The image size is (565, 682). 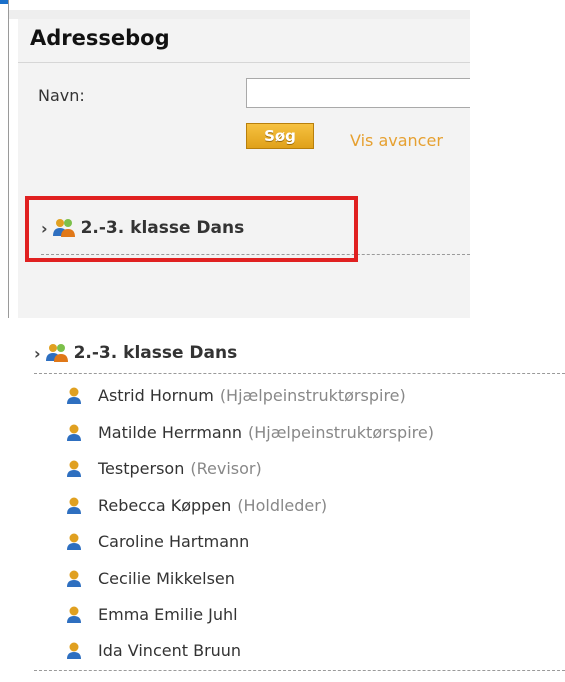 I want to click on member-row: Matilde Herrmann (Hjælpeinstruktørspire), so click(x=250, y=432).